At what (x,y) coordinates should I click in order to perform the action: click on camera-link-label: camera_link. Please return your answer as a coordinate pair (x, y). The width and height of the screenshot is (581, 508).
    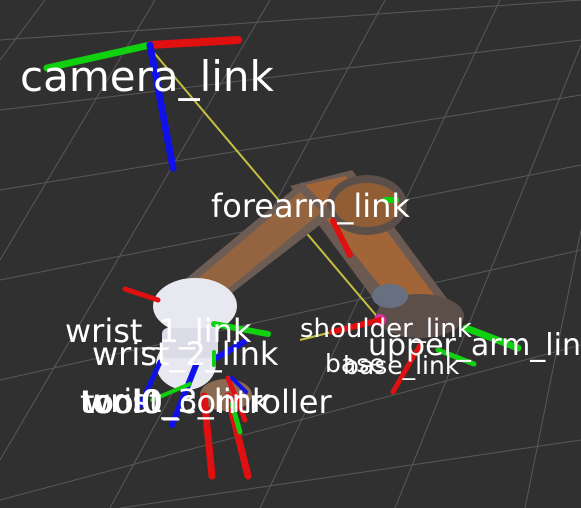
    Looking at the image, I should click on (147, 76).